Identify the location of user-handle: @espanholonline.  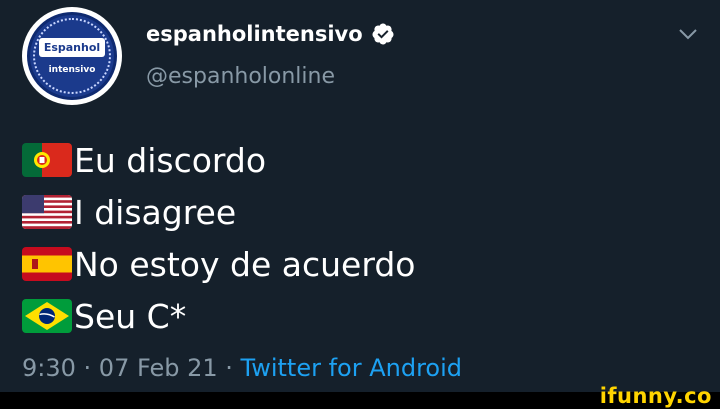
(240, 76).